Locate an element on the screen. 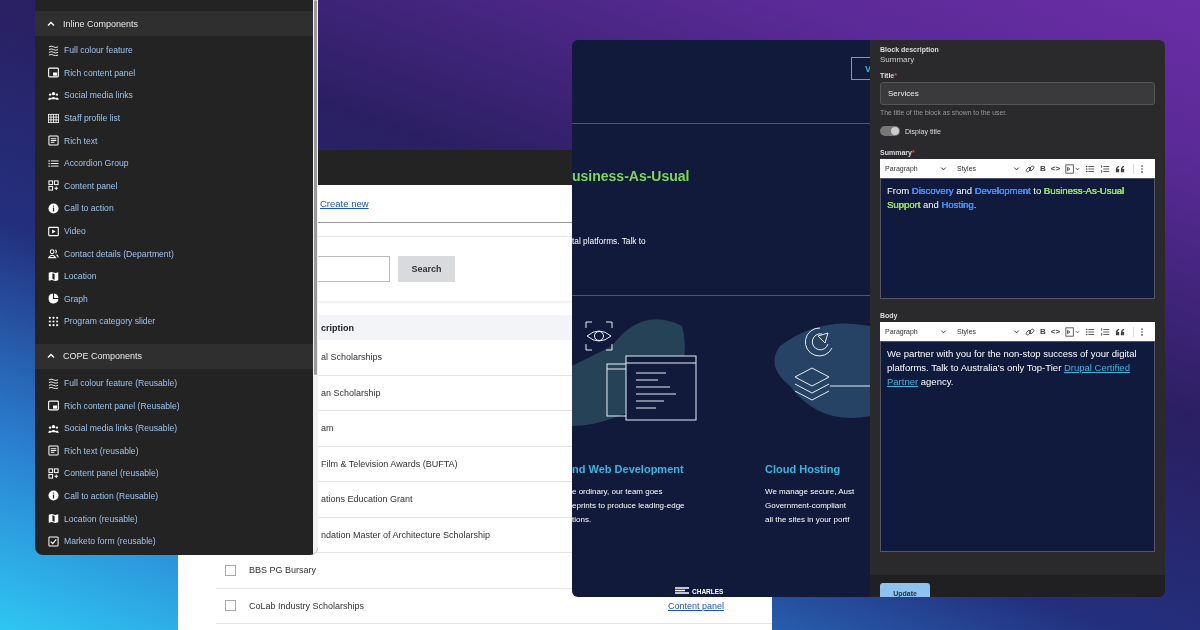 Image resolution: width=1200 pixels, height=630 pixels. component-option: Location is located at coordinates (80, 276).